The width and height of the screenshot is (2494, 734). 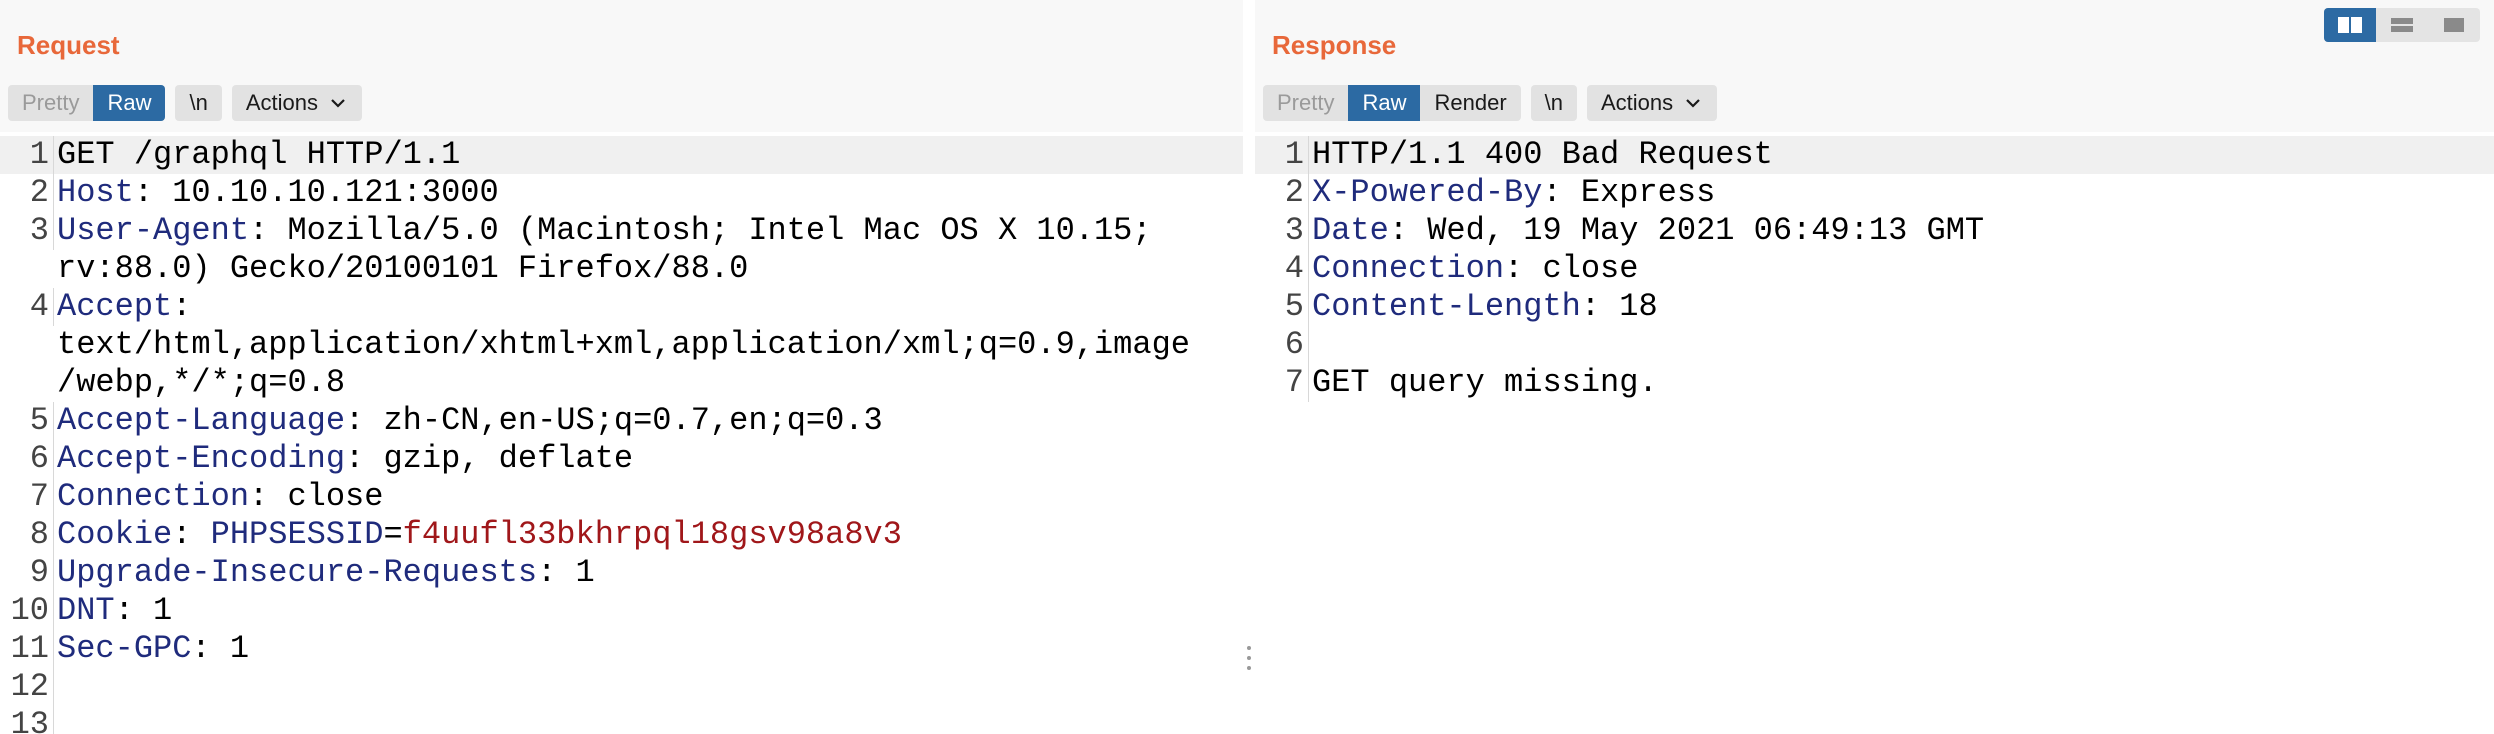 I want to click on header-name: Date, so click(x=1350, y=230).